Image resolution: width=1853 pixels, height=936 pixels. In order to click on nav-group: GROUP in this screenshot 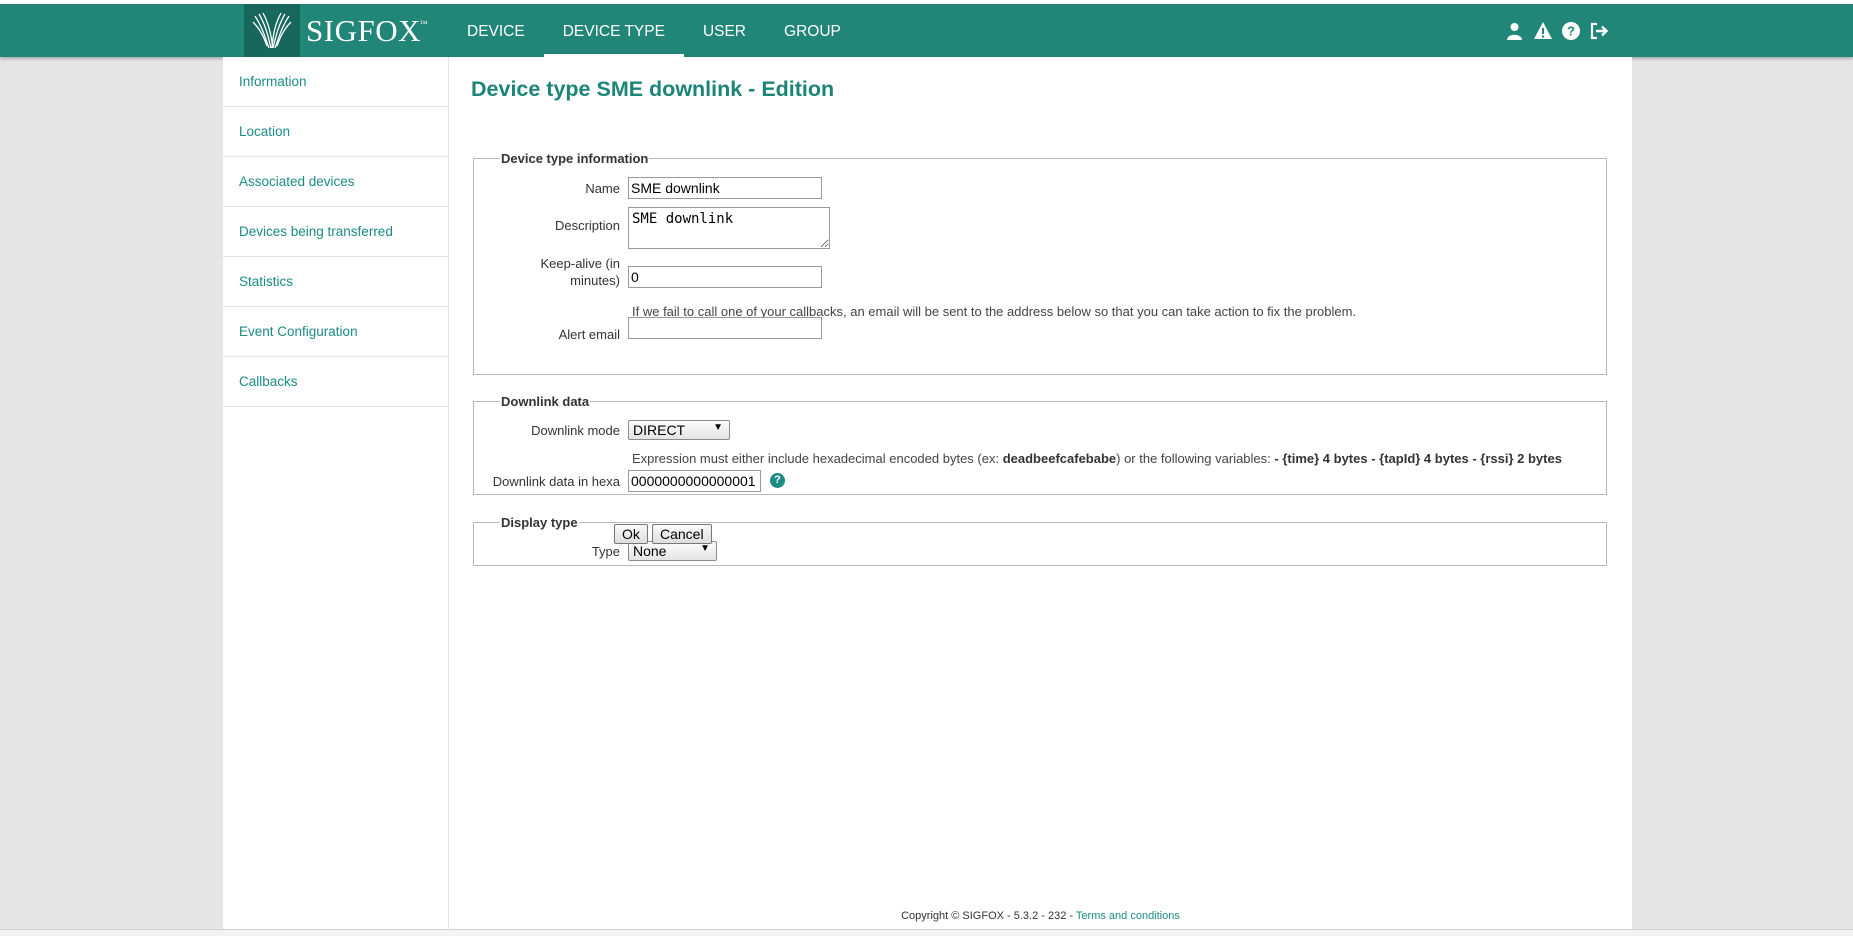, I will do `click(812, 30)`.